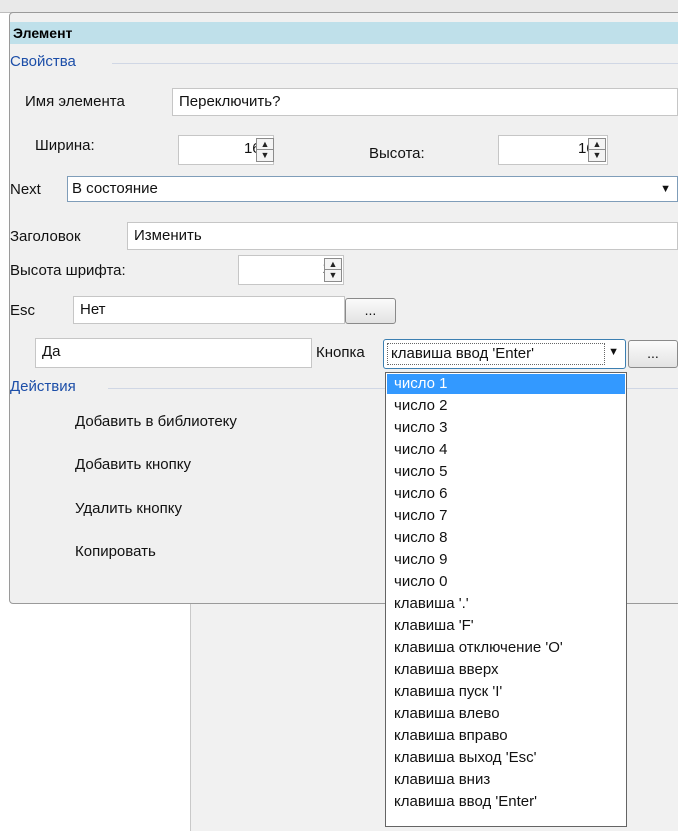  I want to click on actions-group-title: Действия, so click(46, 386).